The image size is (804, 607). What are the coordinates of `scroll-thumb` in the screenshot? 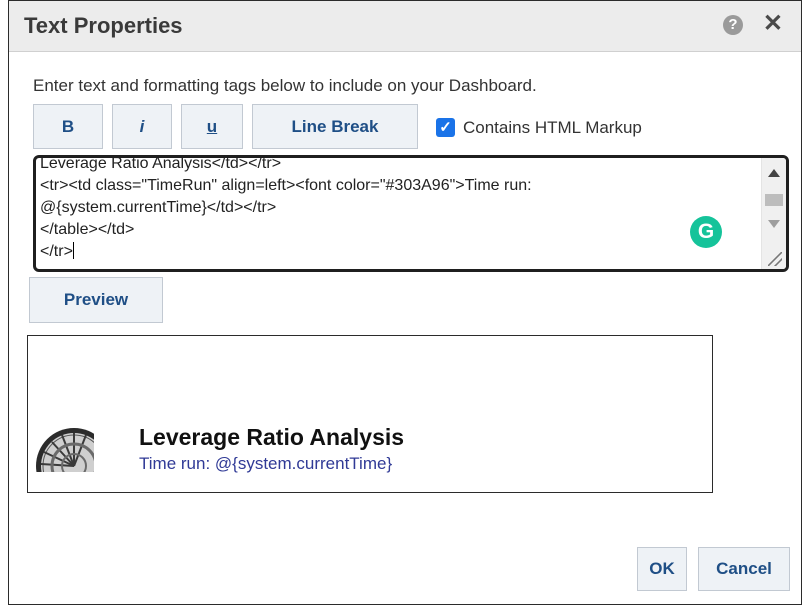 It's located at (774, 200).